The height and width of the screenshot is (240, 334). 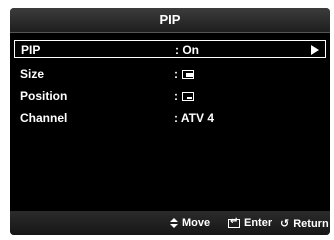 What do you see at coordinates (44, 96) in the screenshot?
I see `menu-row-label: Position` at bounding box center [44, 96].